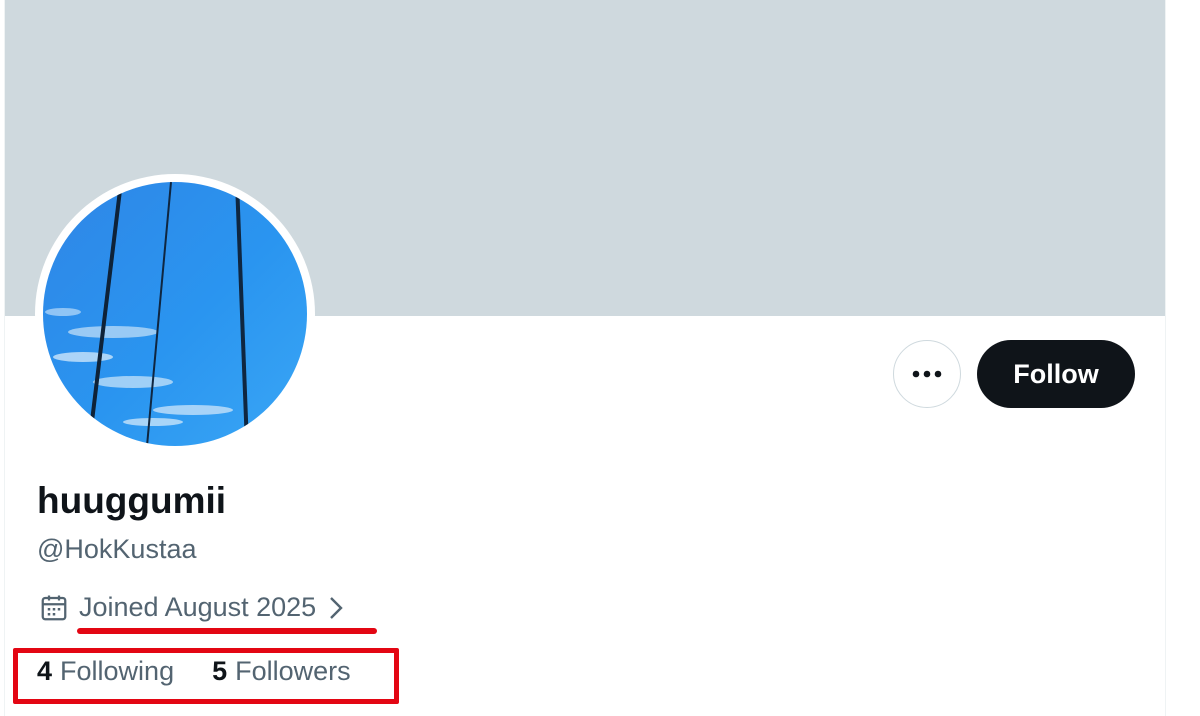  Describe the element at coordinates (45, 671) in the screenshot. I see `following-count: 4` at that location.